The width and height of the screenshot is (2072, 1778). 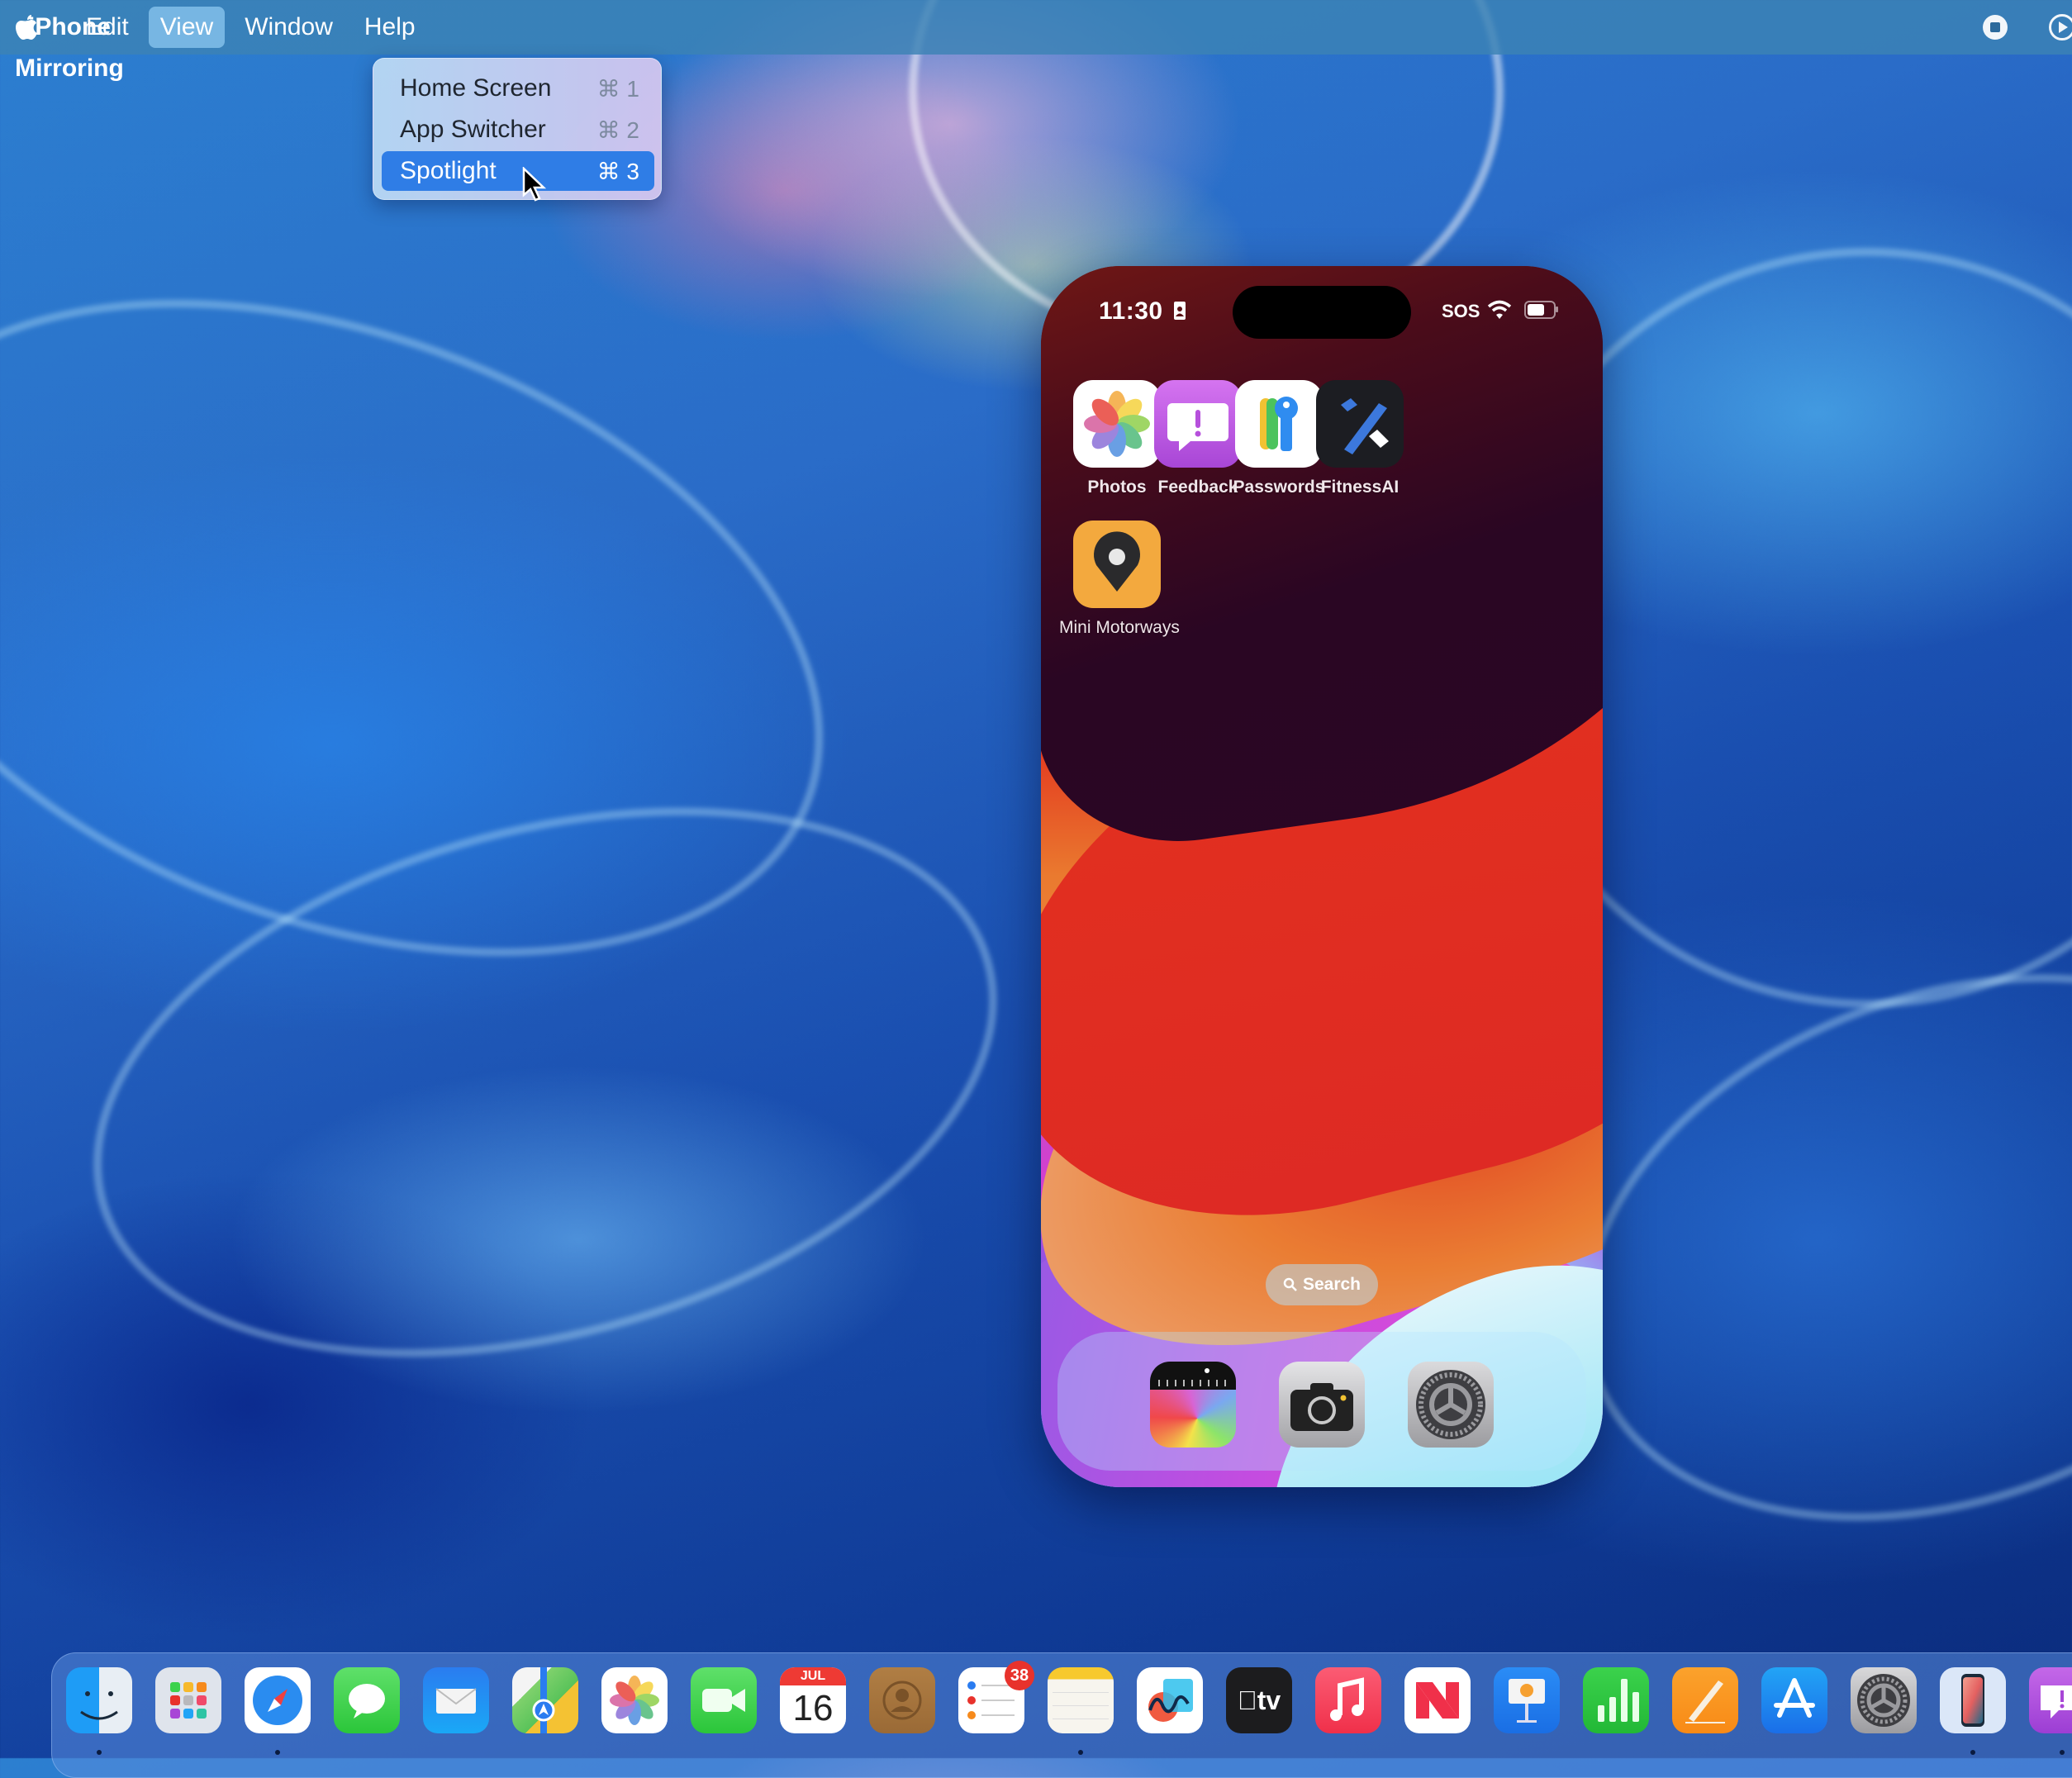 What do you see at coordinates (69, 44) in the screenshot?
I see `menu-app-name: iPhone Mirroring` at bounding box center [69, 44].